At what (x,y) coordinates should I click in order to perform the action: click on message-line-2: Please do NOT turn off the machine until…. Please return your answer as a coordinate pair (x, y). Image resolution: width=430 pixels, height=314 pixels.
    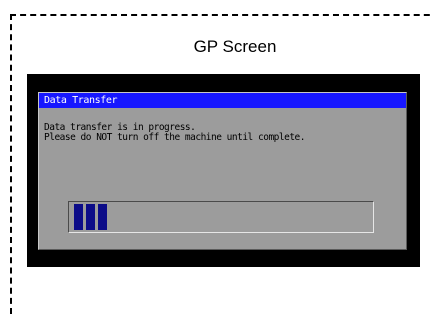
    Looking at the image, I should click on (174, 137).